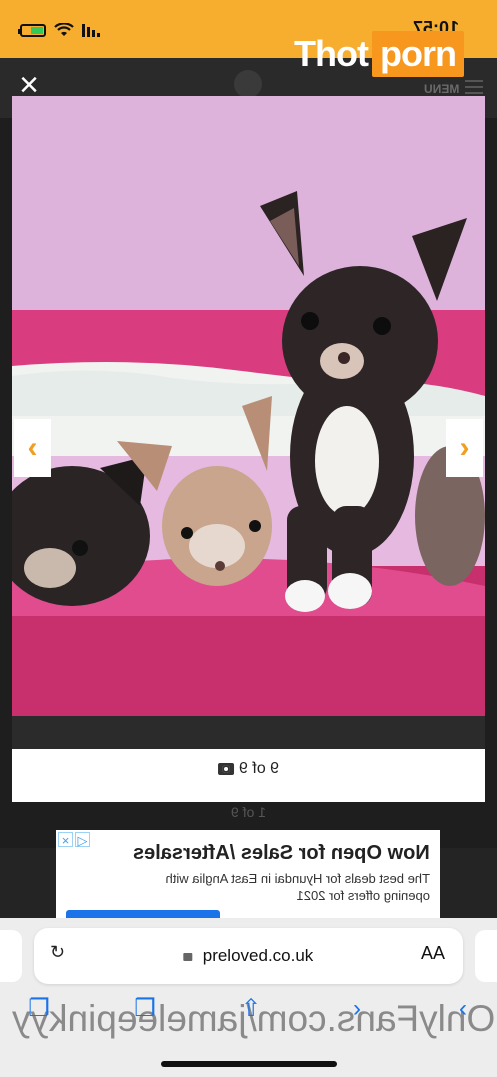 This screenshot has width=497, height=1077. I want to click on background-photo-counter-text: 1 of 9, so click(248, 812).